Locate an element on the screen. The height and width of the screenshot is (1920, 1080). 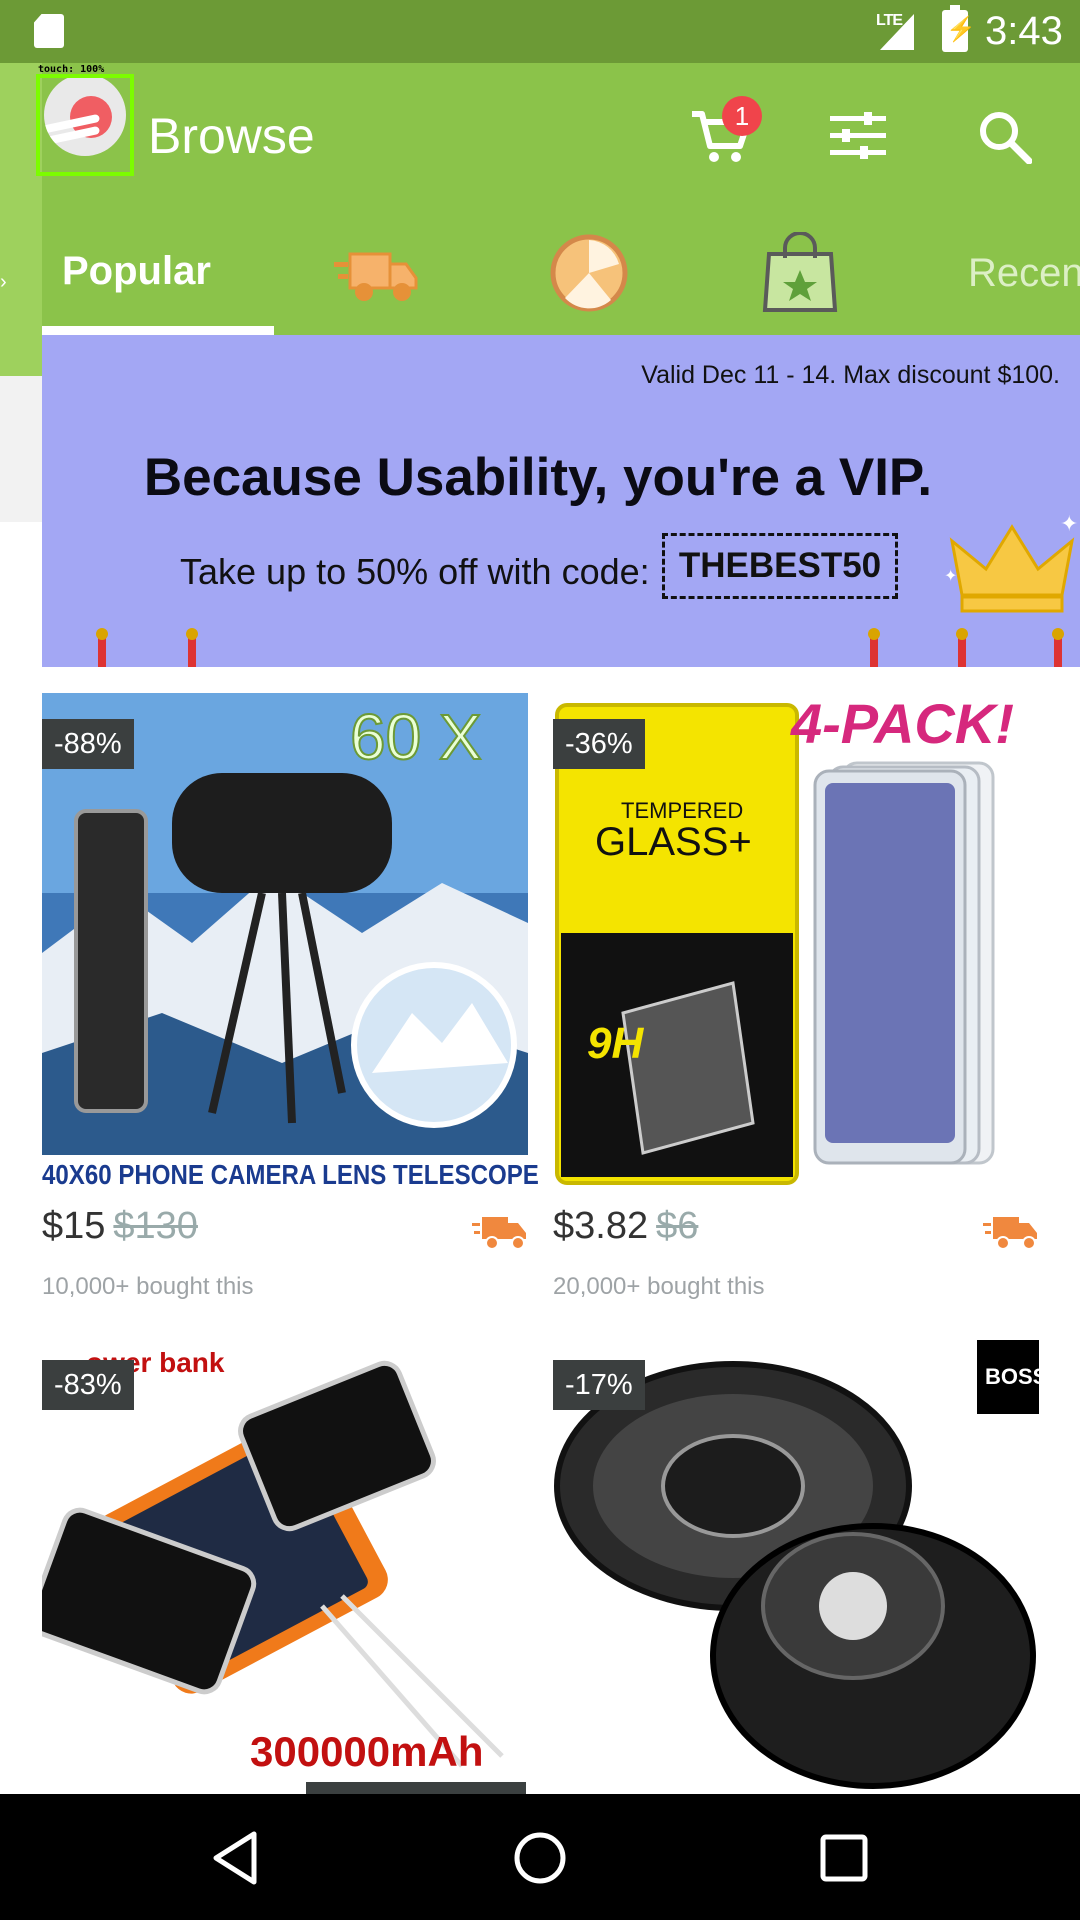
cart-count-badge: 1 is located at coordinates (742, 116).